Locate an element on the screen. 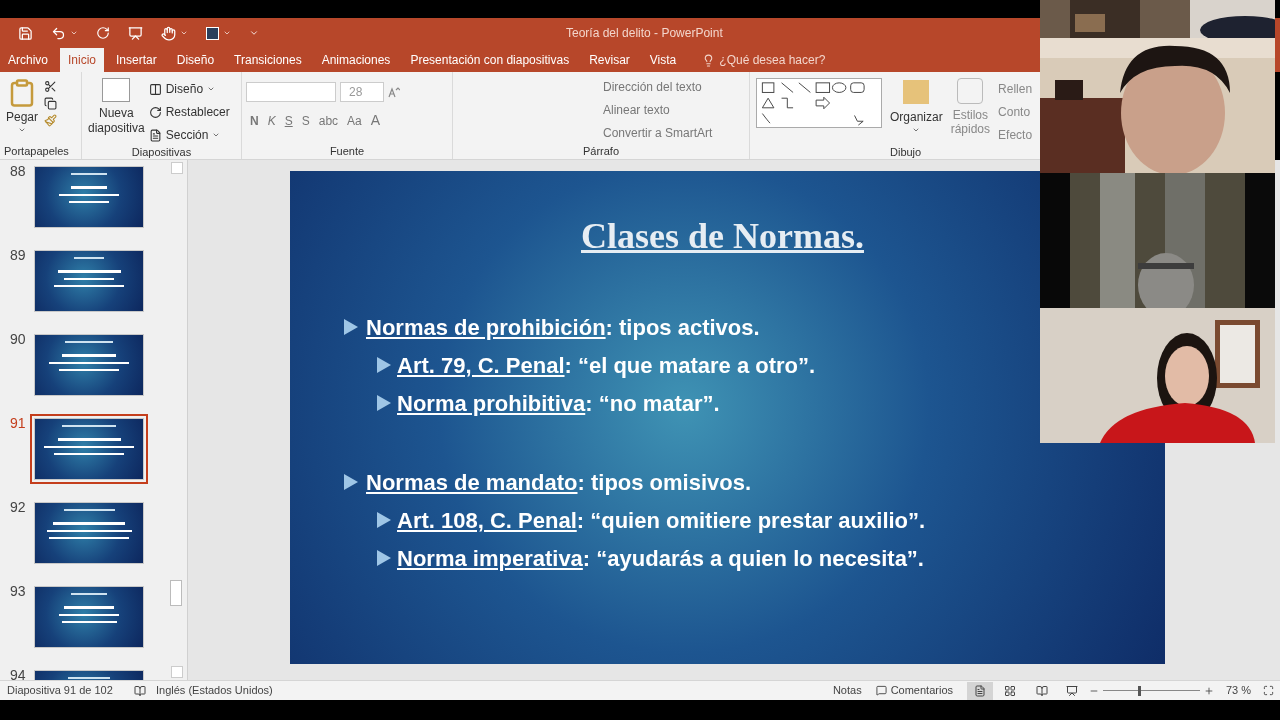 This screenshot has height=720, width=1280. quick-styles-button: Estilos rápidos is located at coordinates (970, 111).